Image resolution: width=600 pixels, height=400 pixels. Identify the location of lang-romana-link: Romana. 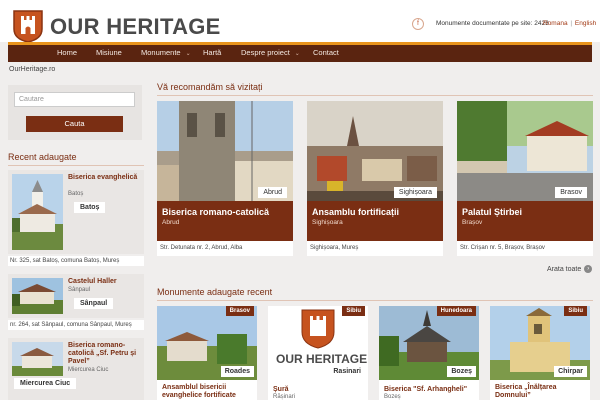
(555, 23).